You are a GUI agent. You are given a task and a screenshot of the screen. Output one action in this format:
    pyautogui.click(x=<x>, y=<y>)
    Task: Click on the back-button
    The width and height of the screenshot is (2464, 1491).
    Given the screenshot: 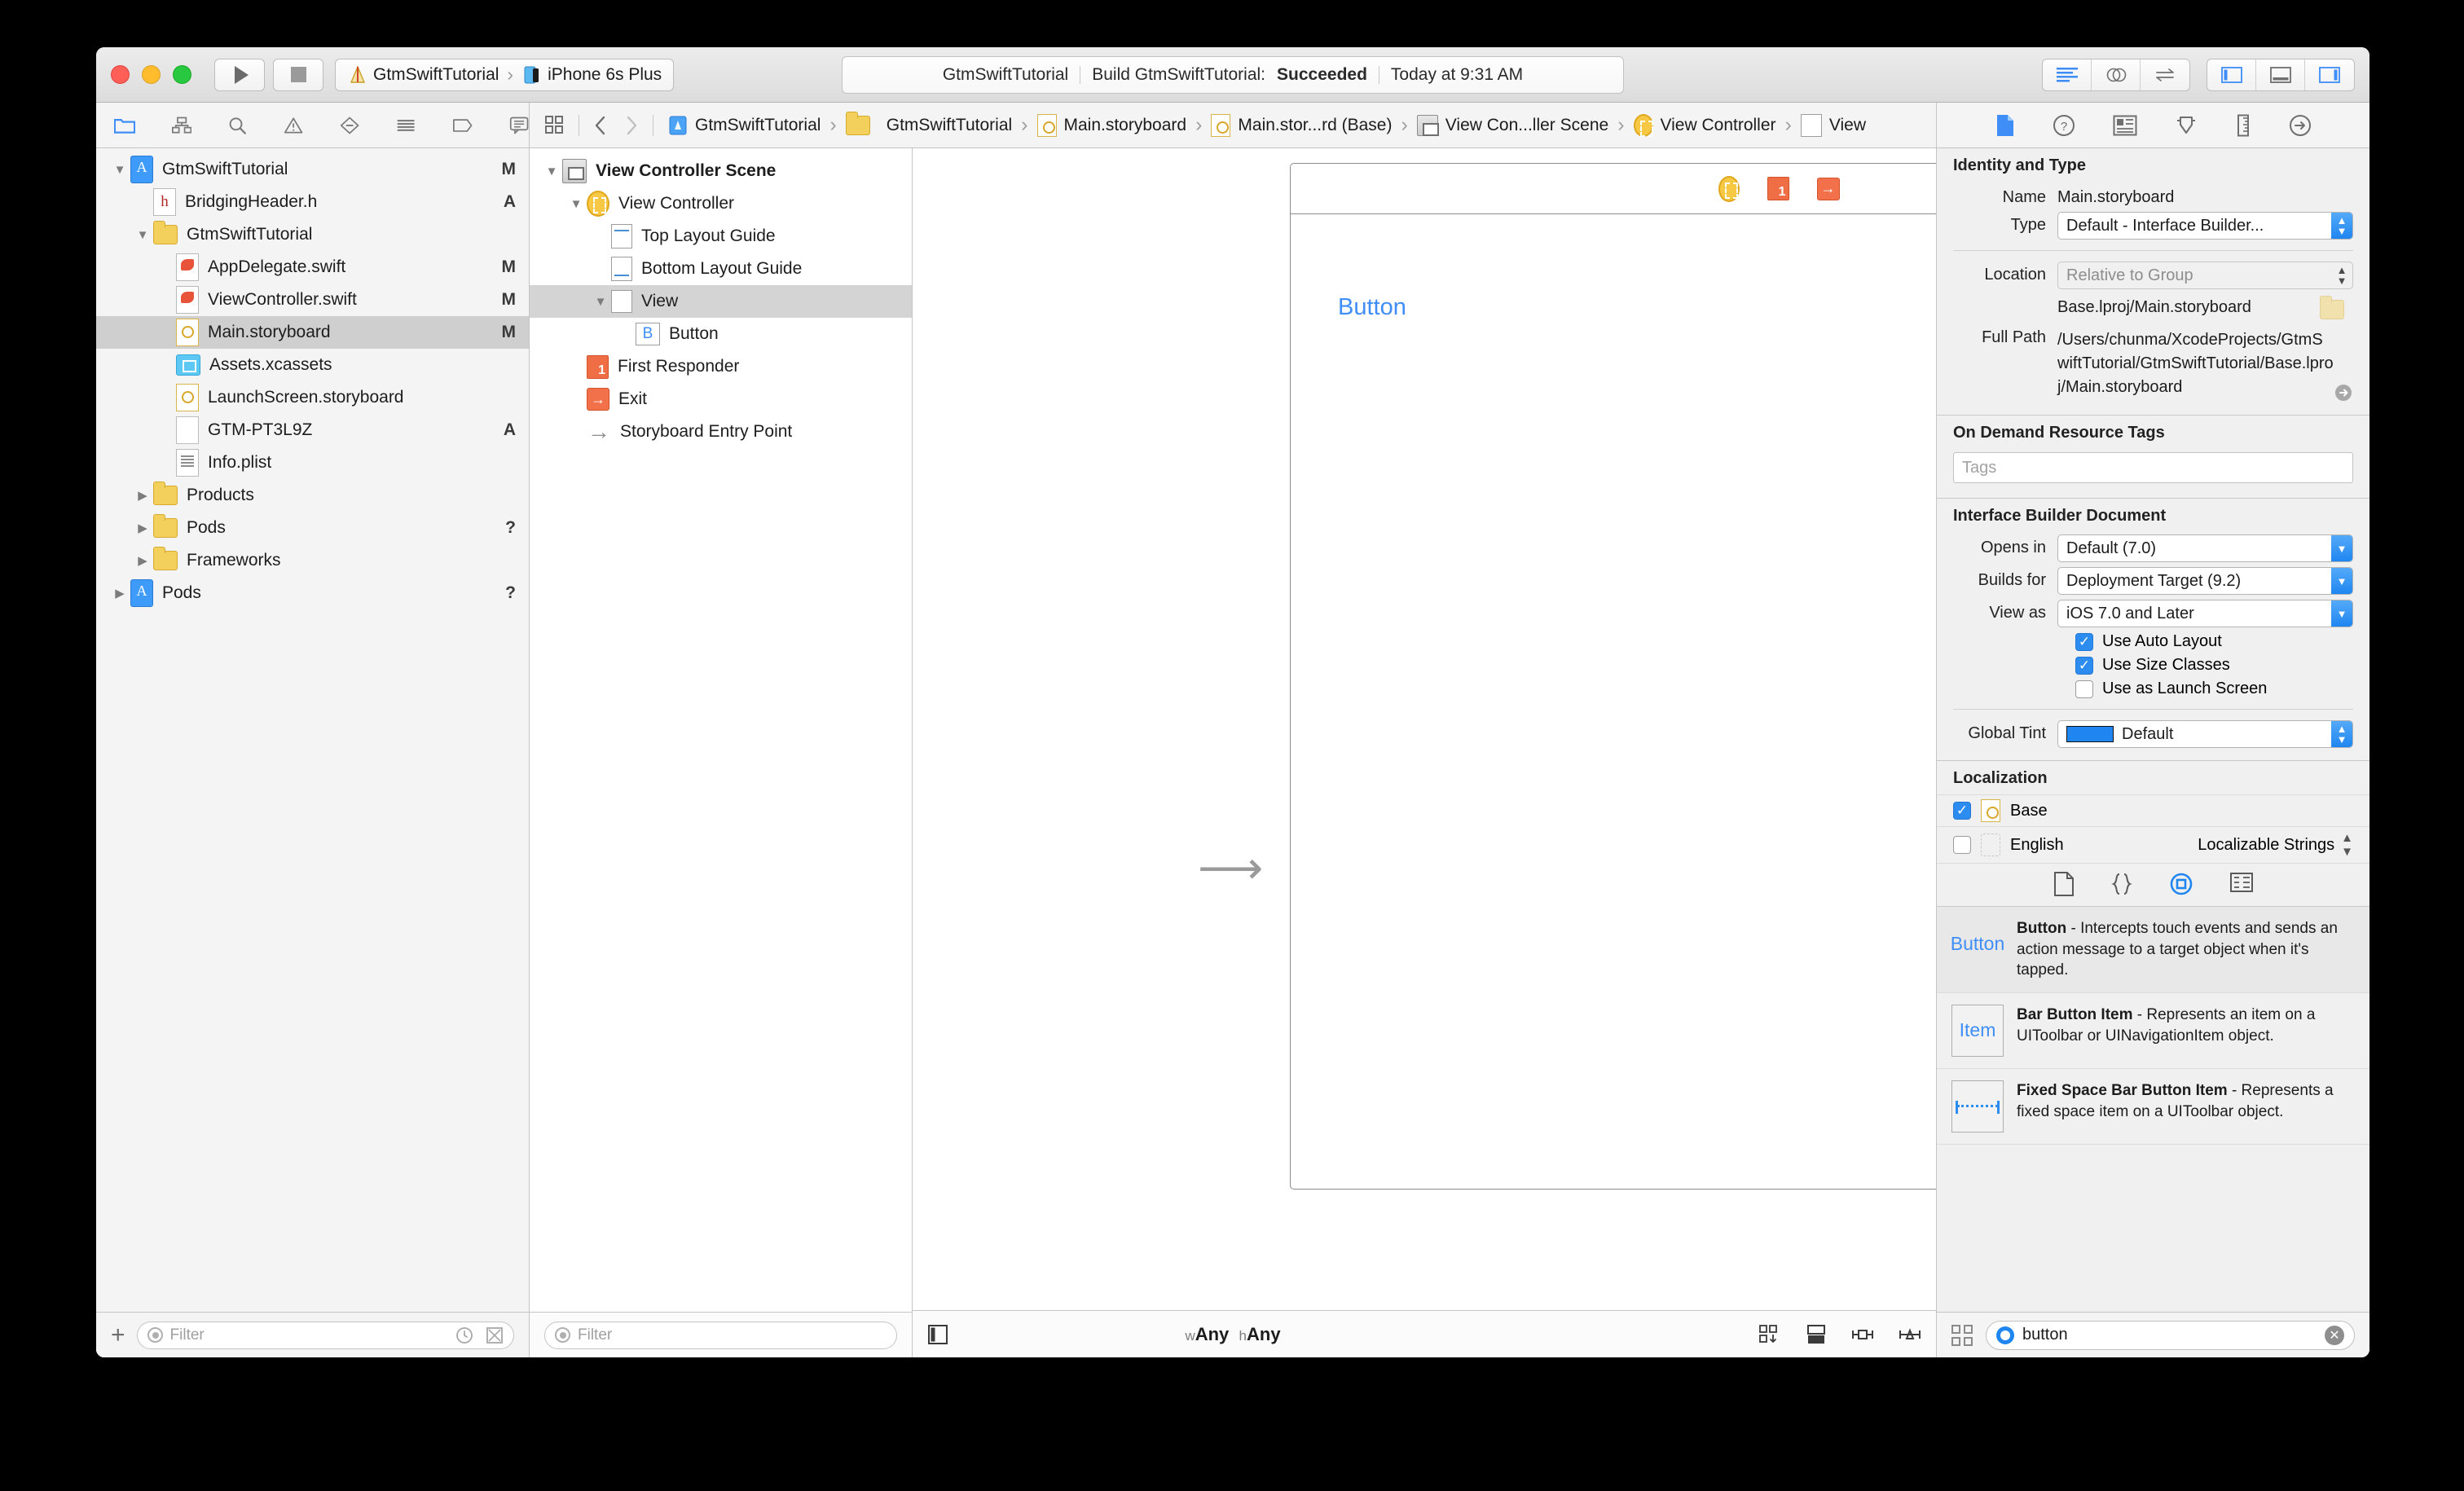 What is the action you would take?
    pyautogui.click(x=600, y=125)
    